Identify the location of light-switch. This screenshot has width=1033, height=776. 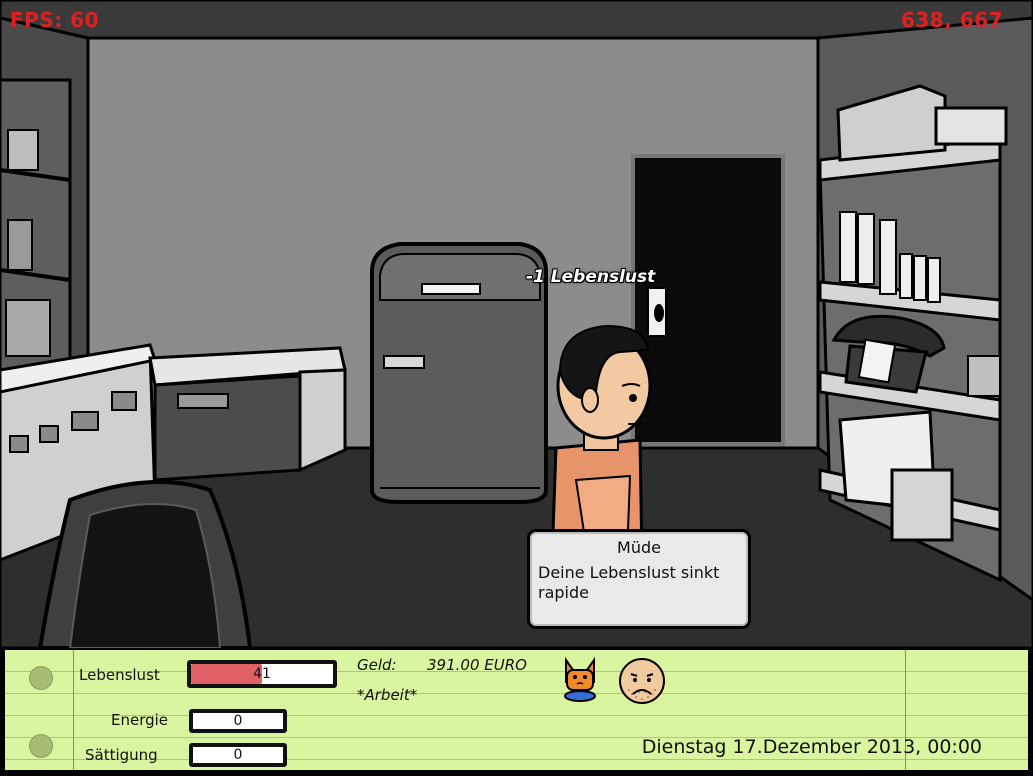
(657, 312).